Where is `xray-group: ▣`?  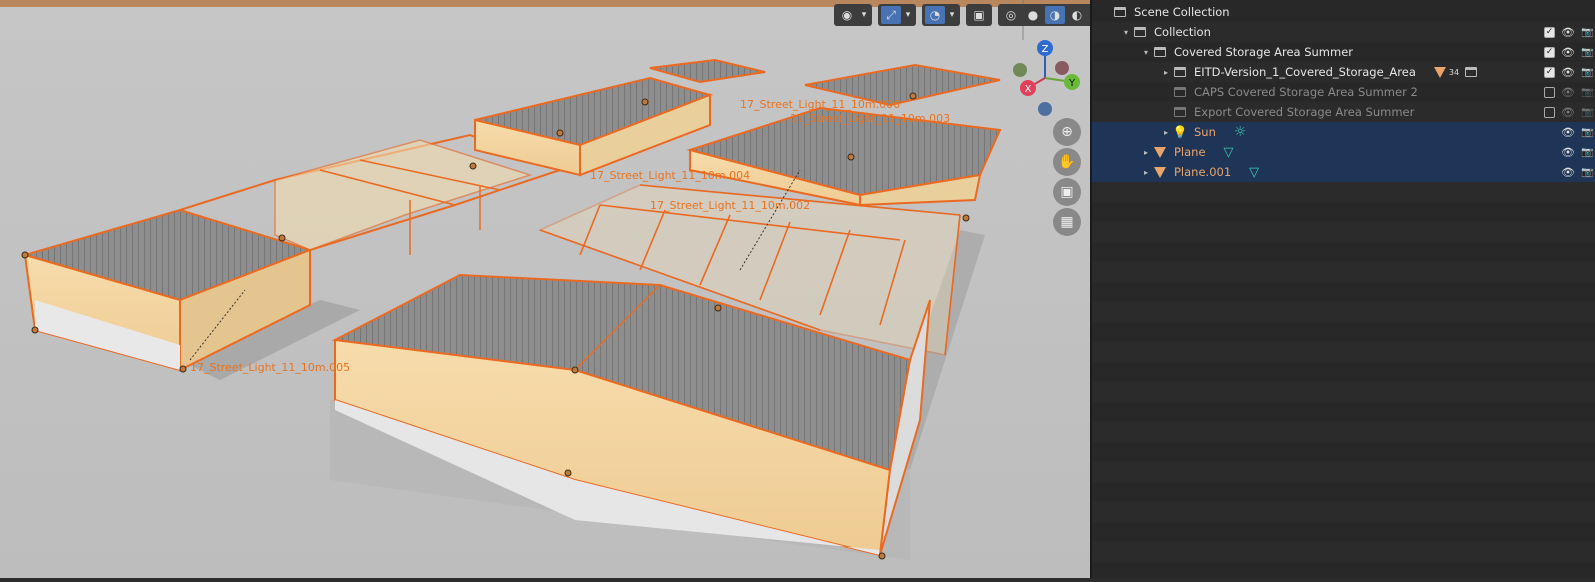
xray-group: ▣ is located at coordinates (979, 15).